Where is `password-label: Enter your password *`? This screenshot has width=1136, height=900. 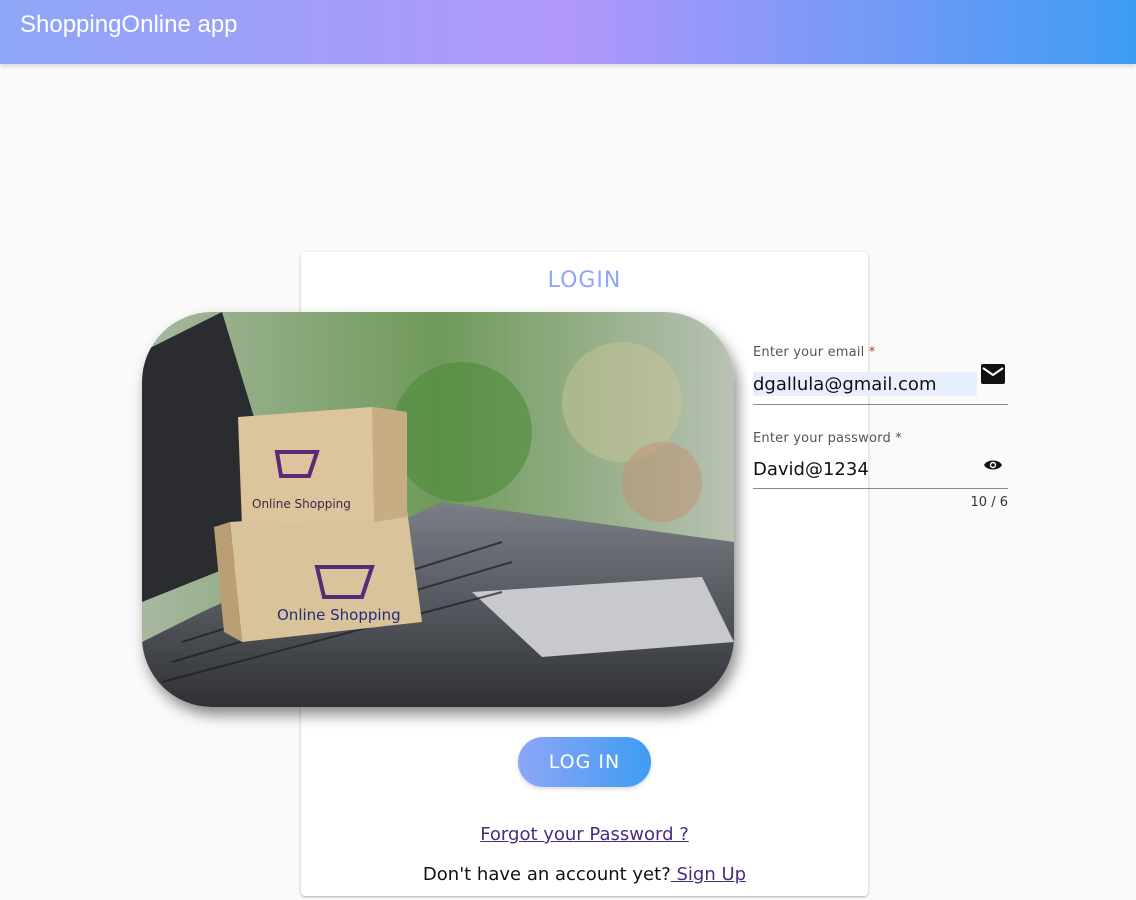
password-label: Enter your password * is located at coordinates (827, 438).